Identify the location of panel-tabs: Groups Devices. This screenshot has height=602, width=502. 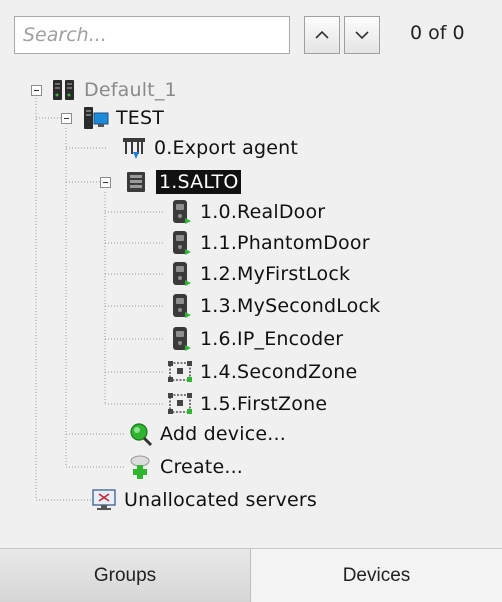
(251, 575).